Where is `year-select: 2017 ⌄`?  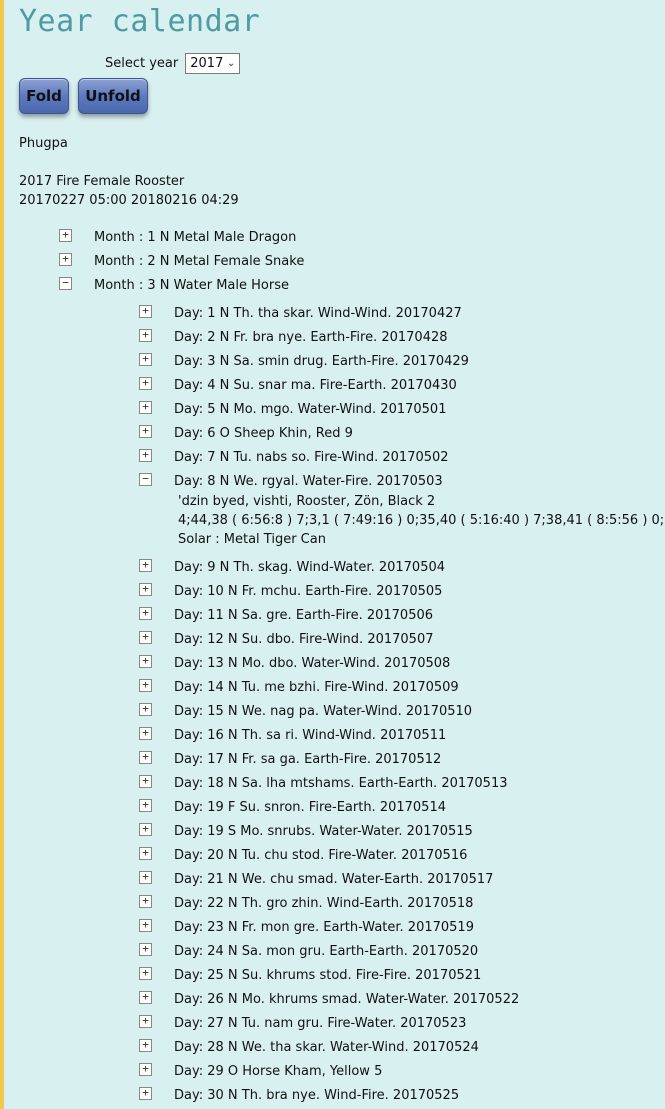
year-select: 2017 ⌄ is located at coordinates (213, 63).